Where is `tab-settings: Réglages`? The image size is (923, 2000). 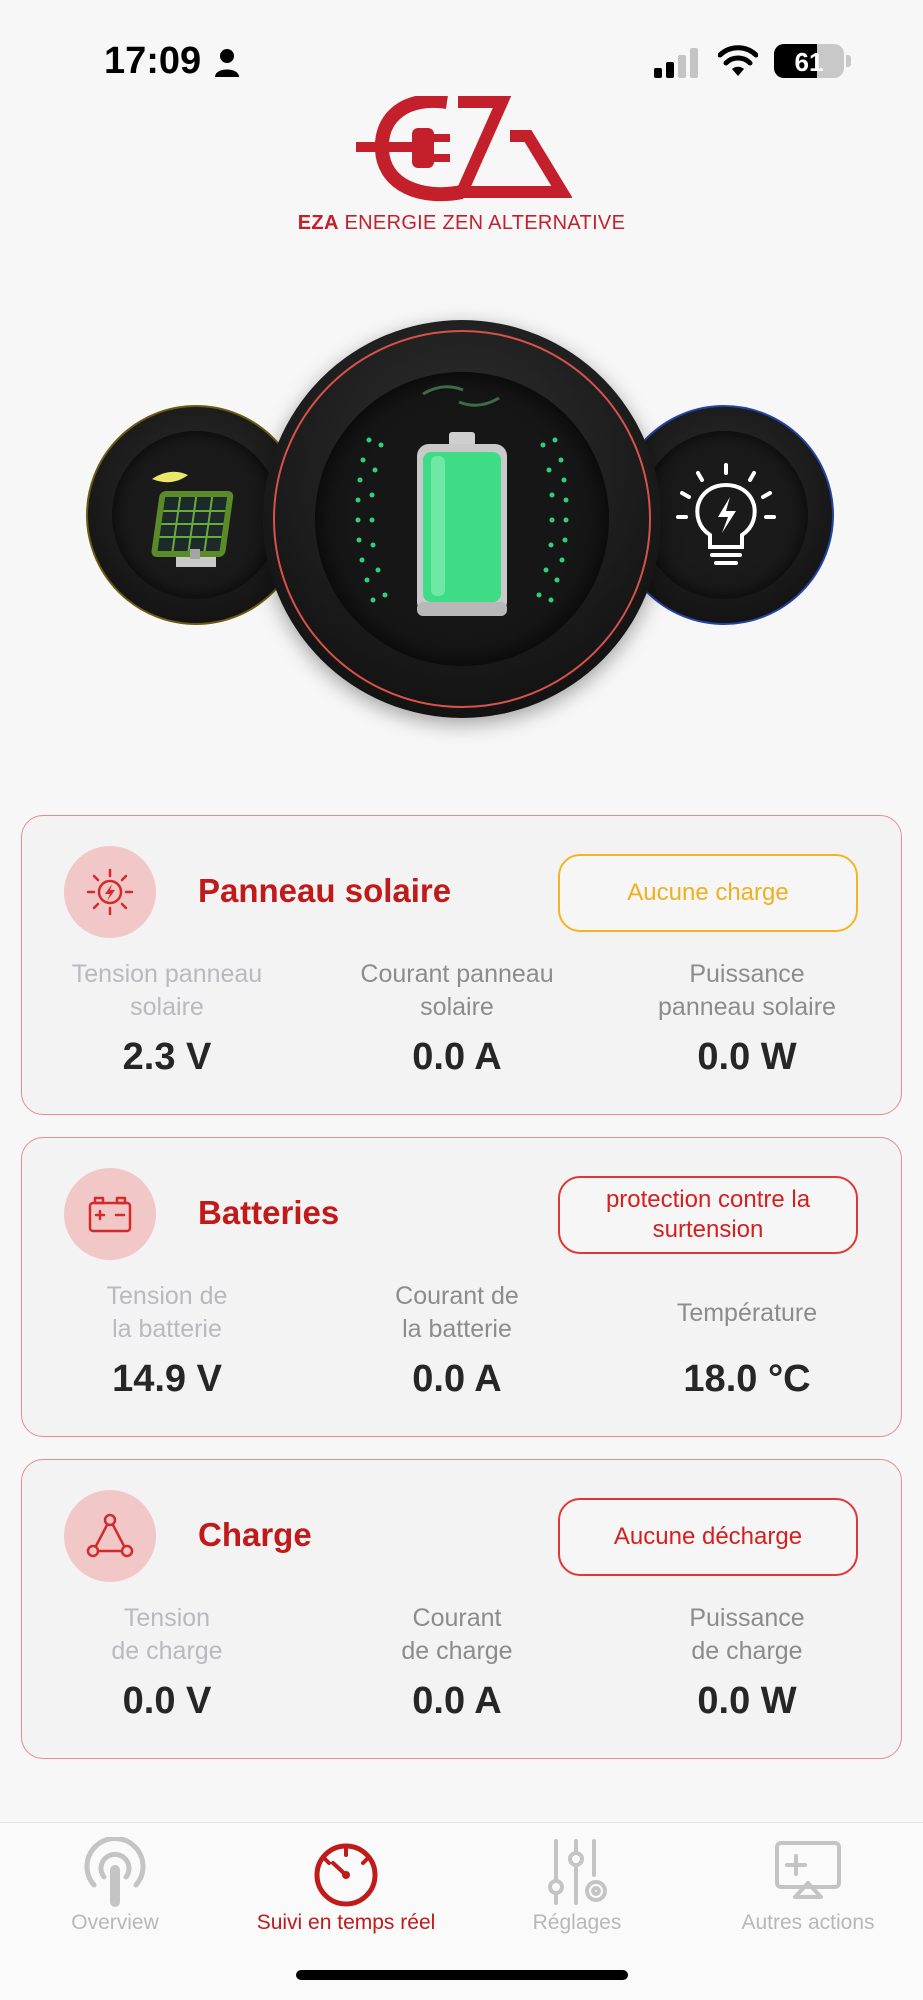
tab-settings: Réglages is located at coordinates (577, 1886).